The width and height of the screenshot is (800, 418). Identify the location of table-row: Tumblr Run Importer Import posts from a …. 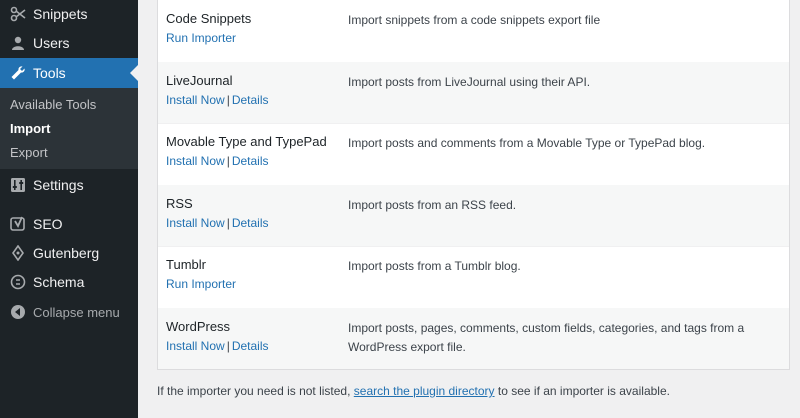
(473, 277).